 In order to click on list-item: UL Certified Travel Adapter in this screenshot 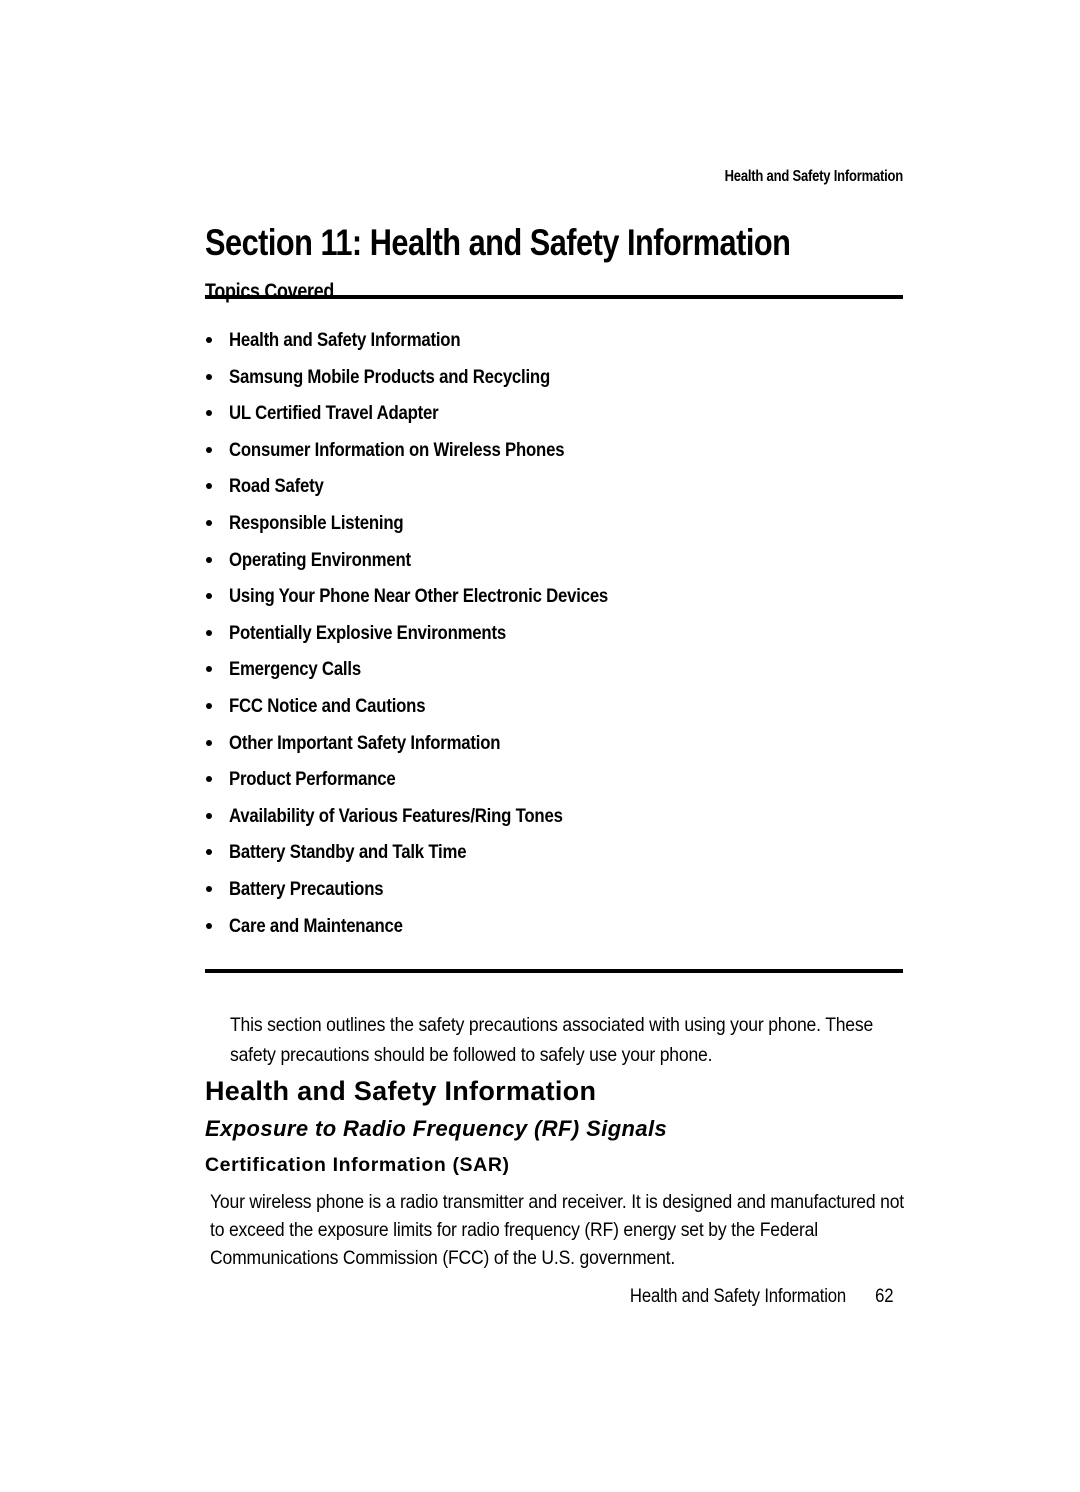, I will do `click(565, 417)`.